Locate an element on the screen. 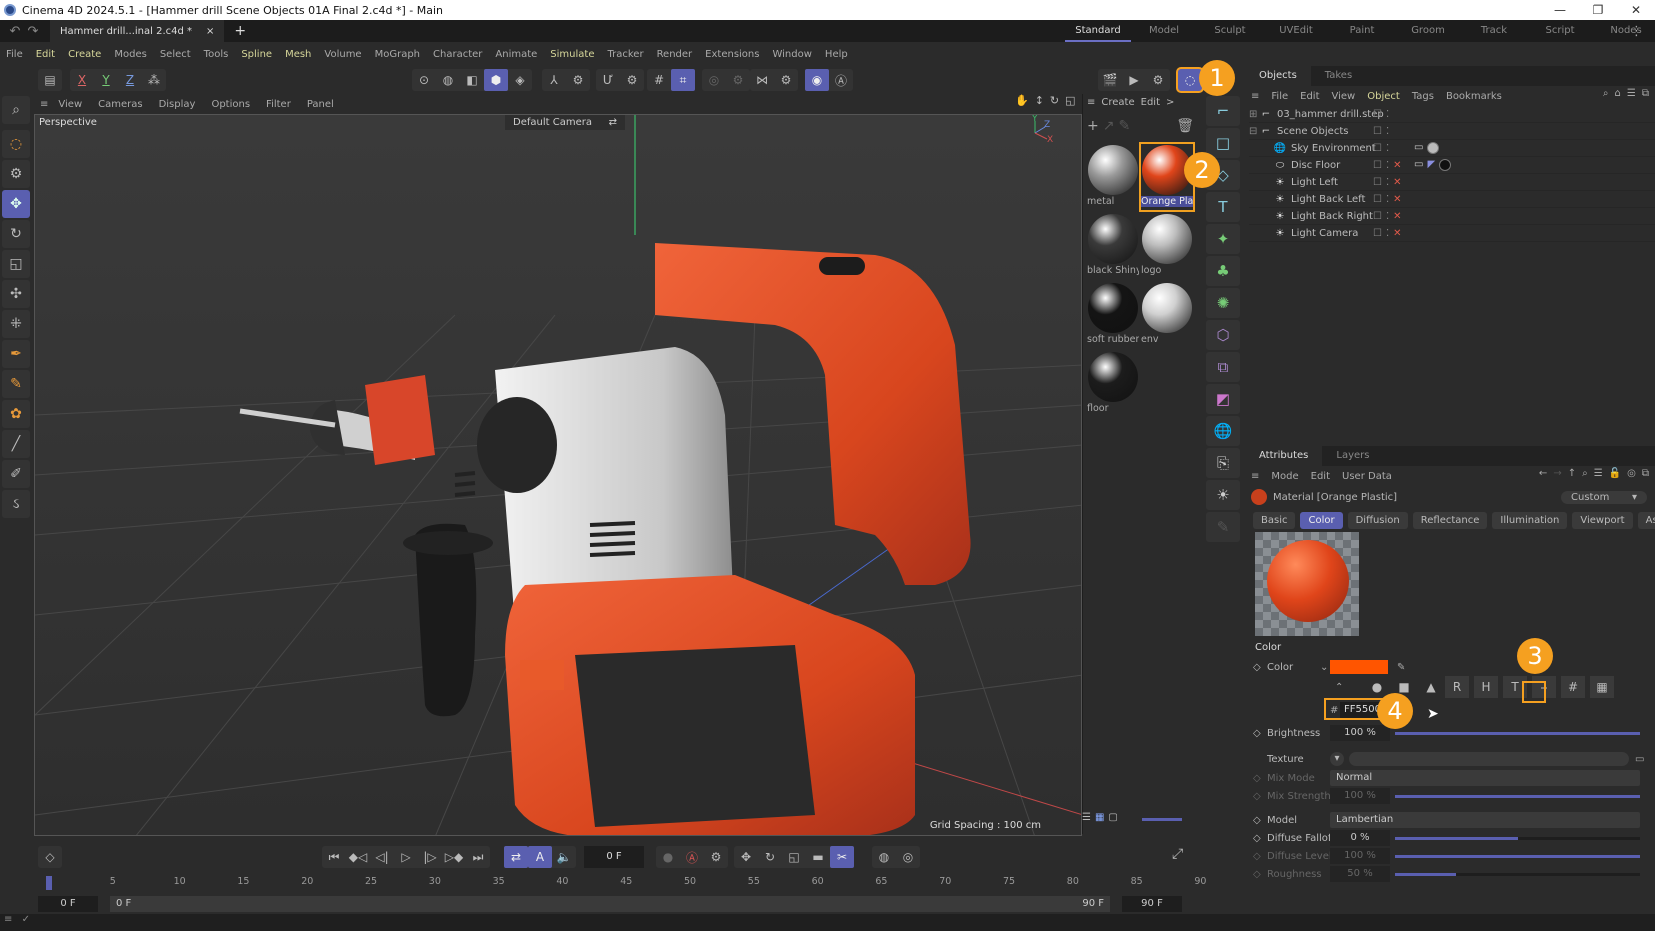 Image resolution: width=1655 pixels, height=931 pixels. material-item: logo is located at coordinates (1167, 246).